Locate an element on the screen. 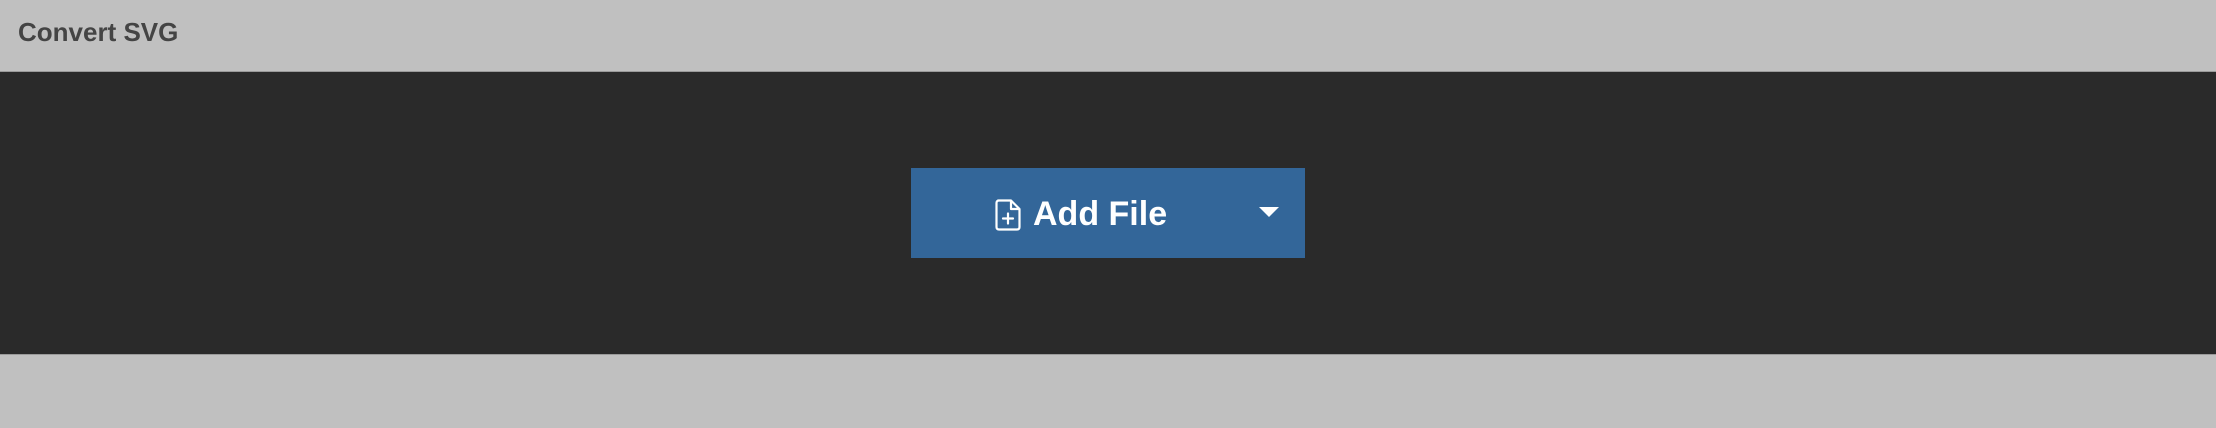  add-file-dropdown-toggle is located at coordinates (1273, 213).